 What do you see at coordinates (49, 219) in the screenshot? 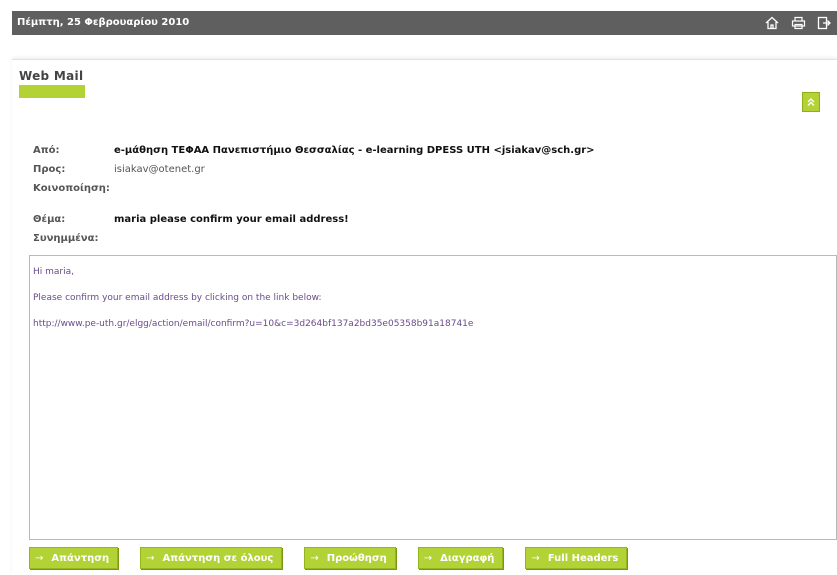
I see `subject-label: Θέμα:` at bounding box center [49, 219].